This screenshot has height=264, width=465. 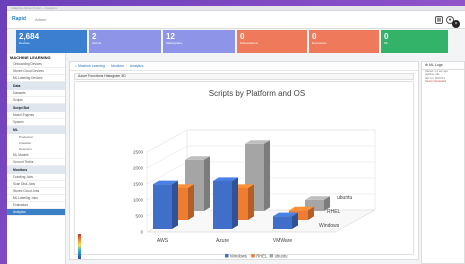 What do you see at coordinates (36, 78) in the screenshot?
I see `sidebar-item: ML Labeling Devices` at bounding box center [36, 78].